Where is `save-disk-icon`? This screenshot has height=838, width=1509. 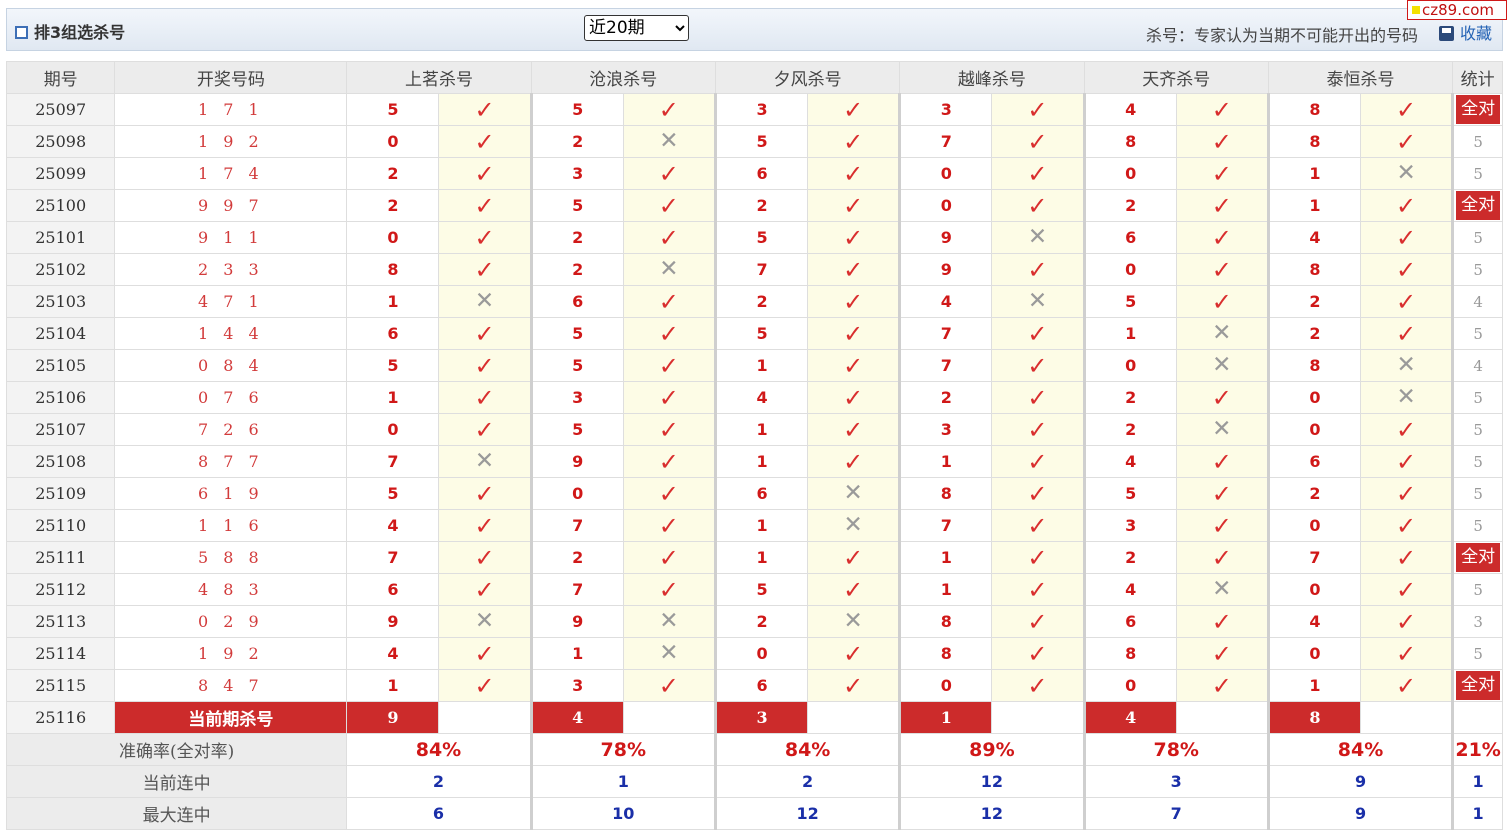 save-disk-icon is located at coordinates (1446, 33).